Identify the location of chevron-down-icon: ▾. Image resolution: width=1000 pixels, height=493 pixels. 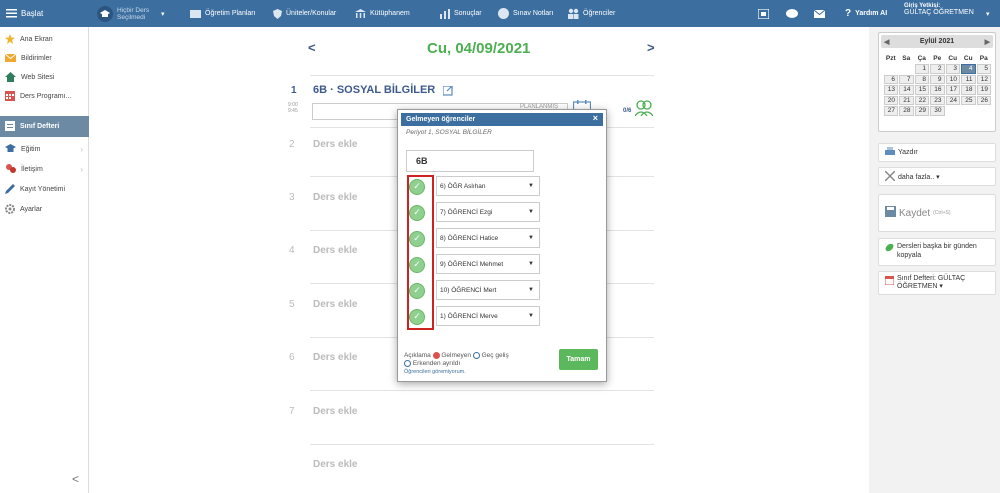
(988, 13).